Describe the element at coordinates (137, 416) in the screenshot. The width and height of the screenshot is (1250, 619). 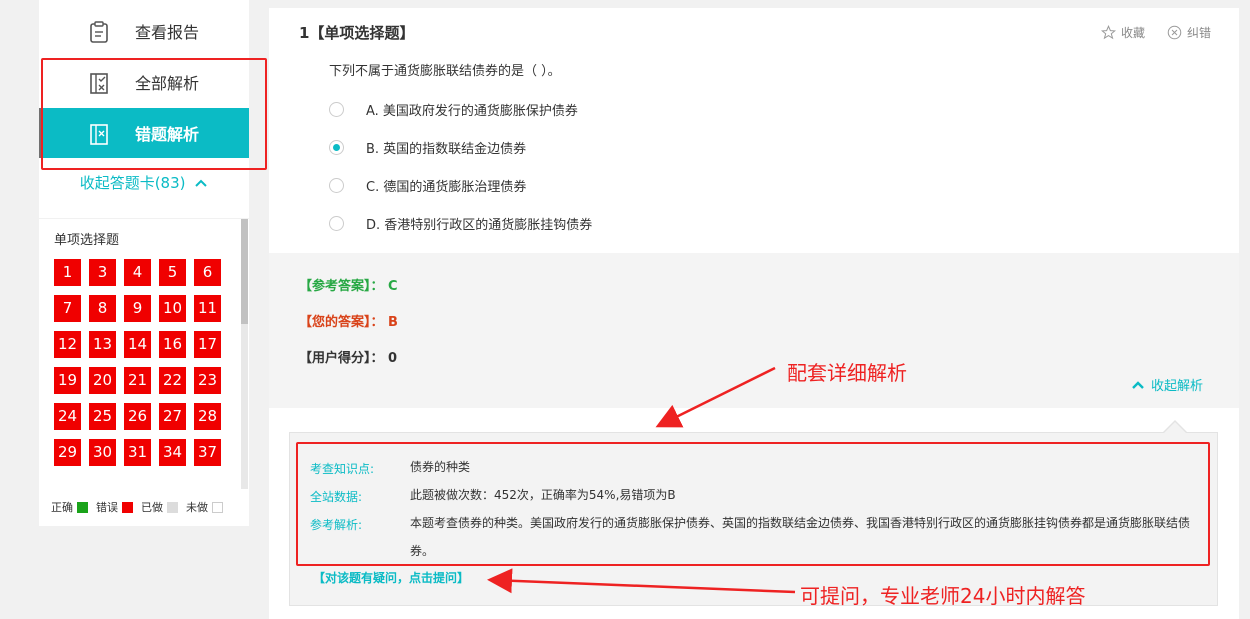
I see `question-number-26: 26` at that location.